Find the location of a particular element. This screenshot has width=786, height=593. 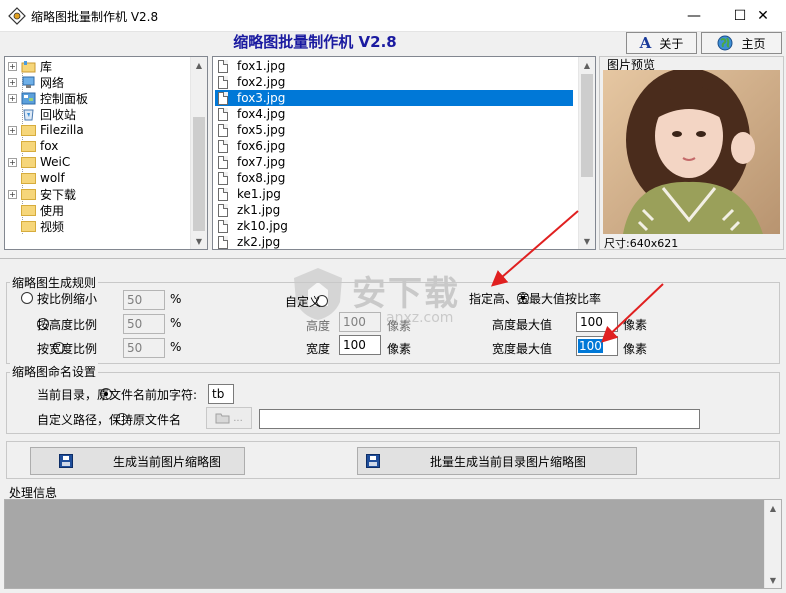

file-item: zk10.jpg is located at coordinates (394, 226).